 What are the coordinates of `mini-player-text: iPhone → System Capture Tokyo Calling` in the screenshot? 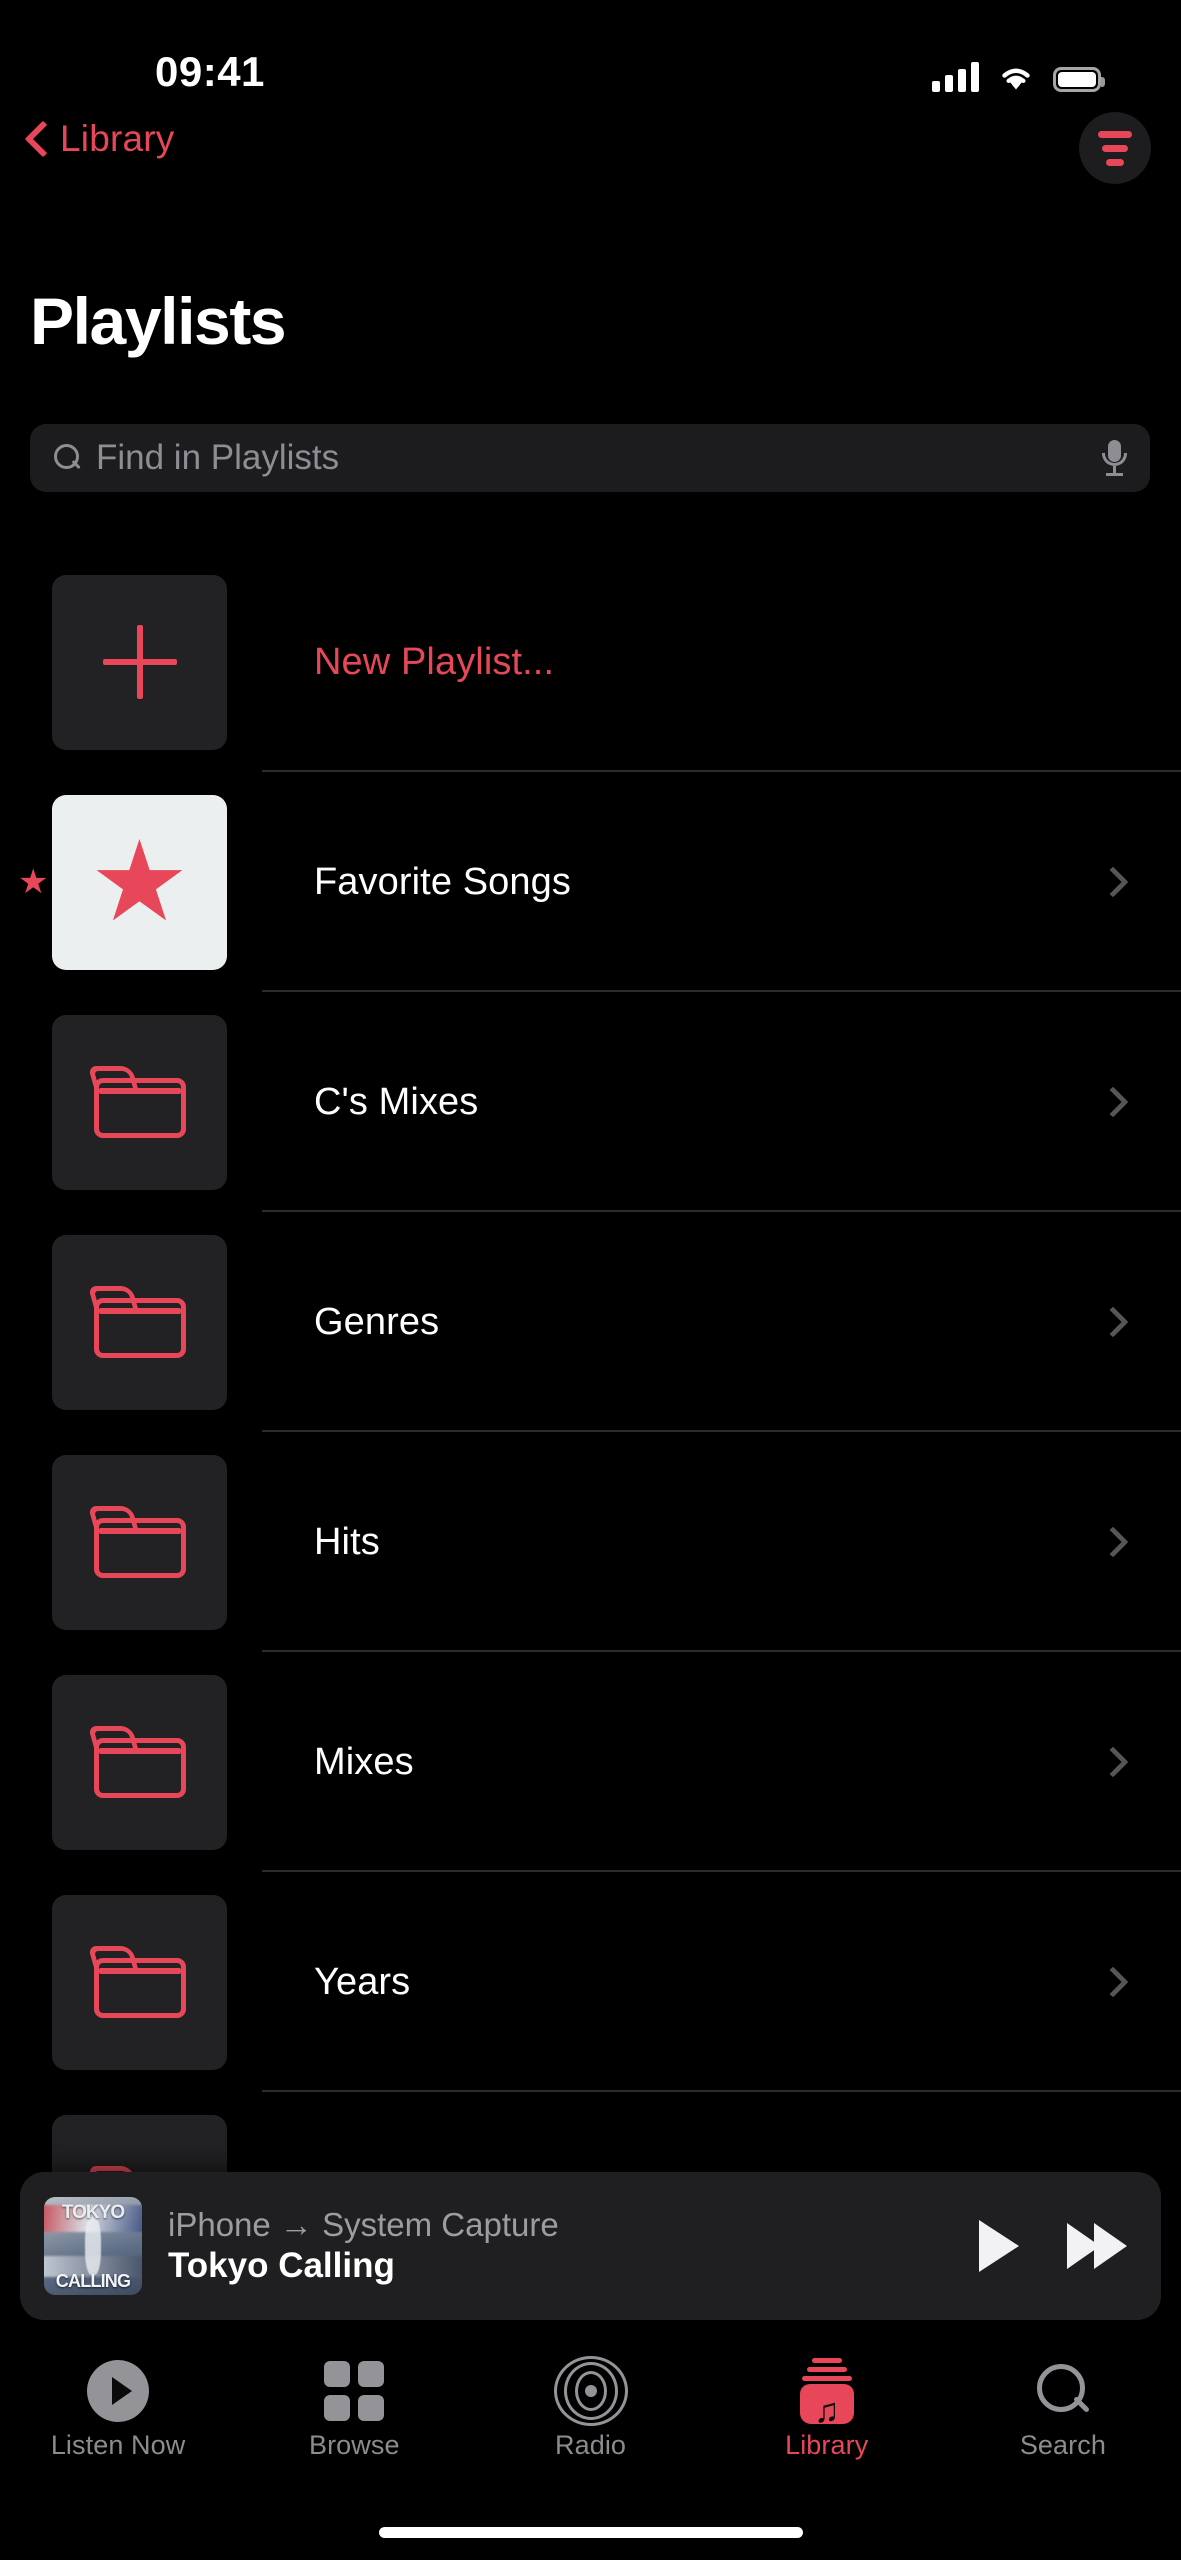 It's located at (573, 2246).